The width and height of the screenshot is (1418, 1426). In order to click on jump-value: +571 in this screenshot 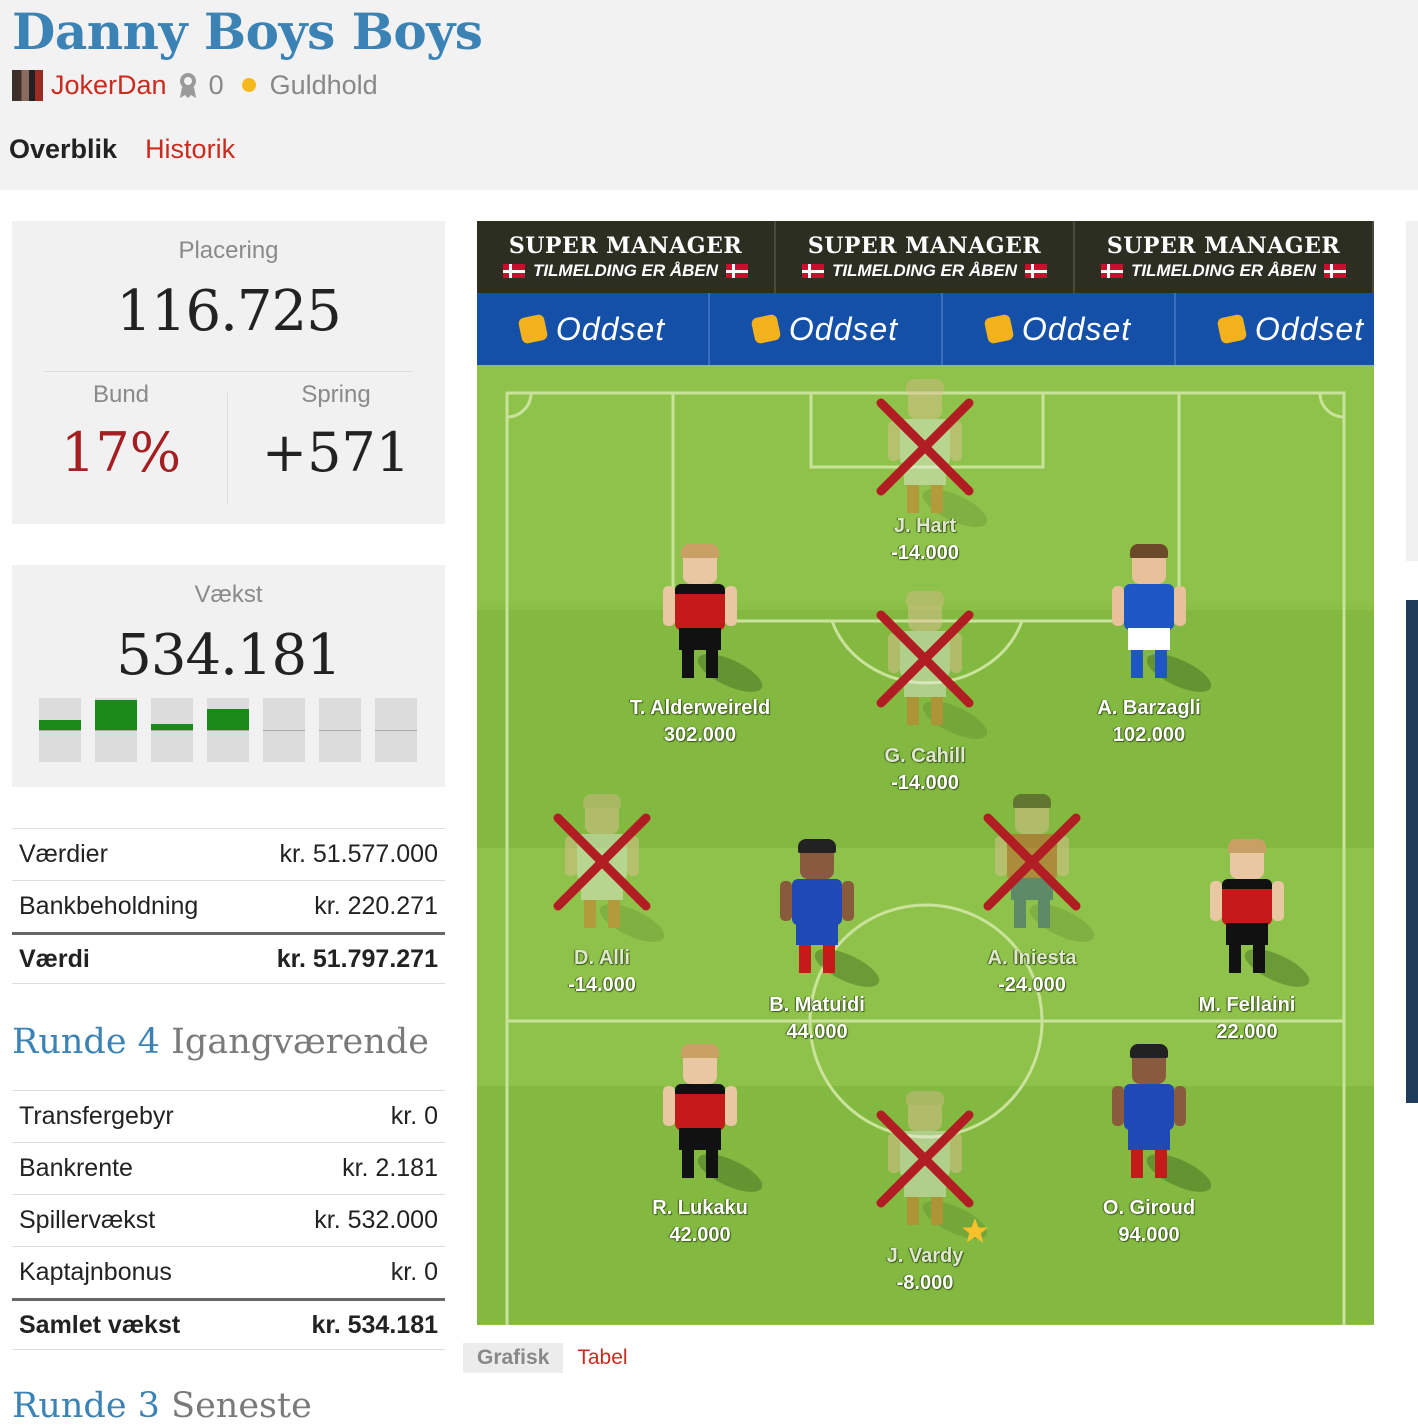, I will do `click(336, 452)`.